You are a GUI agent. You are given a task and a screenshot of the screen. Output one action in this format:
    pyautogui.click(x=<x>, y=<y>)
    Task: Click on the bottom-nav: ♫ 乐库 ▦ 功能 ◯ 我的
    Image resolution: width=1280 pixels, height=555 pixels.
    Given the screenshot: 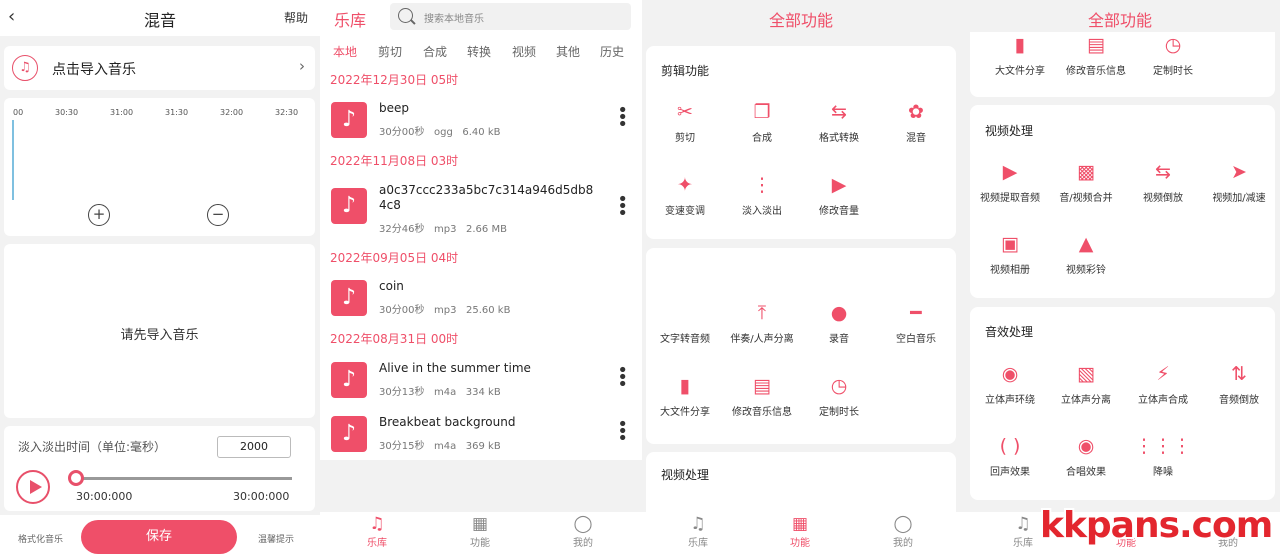 What is the action you would take?
    pyautogui.click(x=481, y=533)
    